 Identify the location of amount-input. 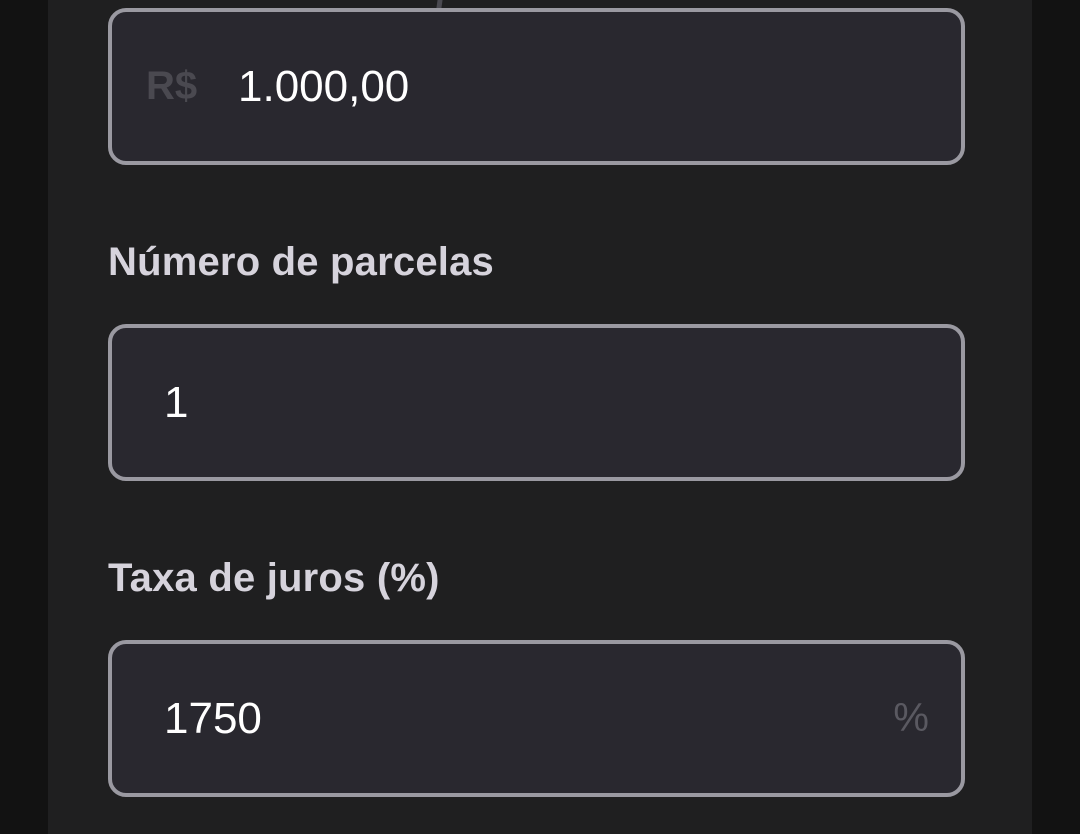
(563, 86).